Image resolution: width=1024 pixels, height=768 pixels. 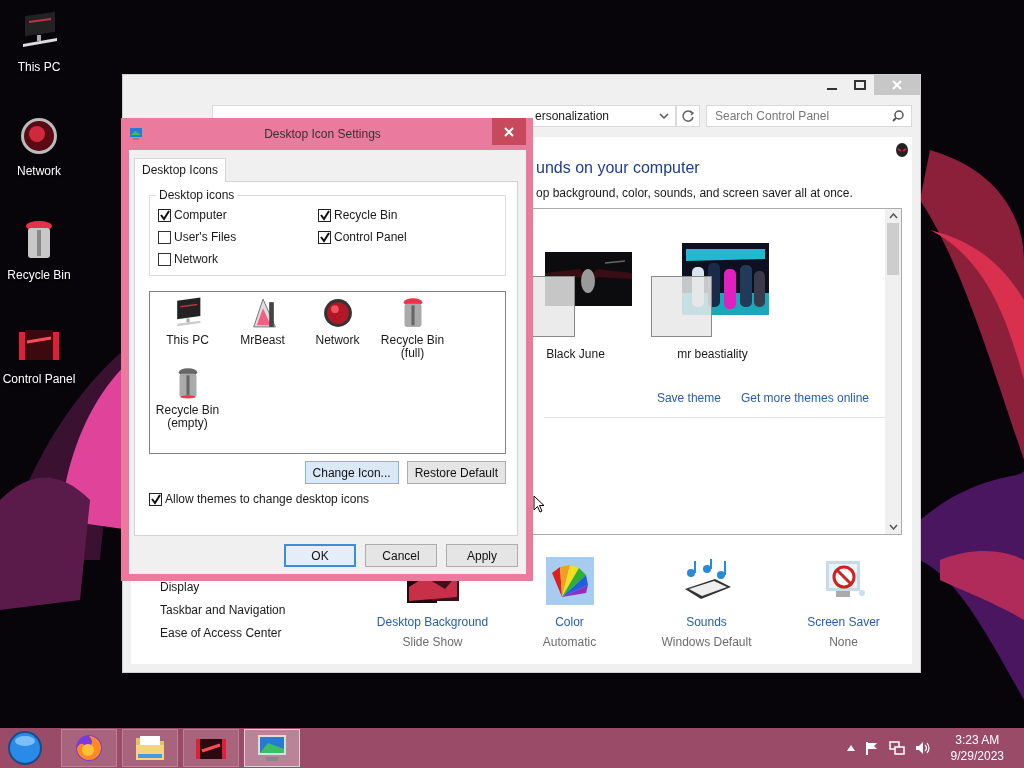 I want to click on theme-name: mr beastiality, so click(x=712, y=354).